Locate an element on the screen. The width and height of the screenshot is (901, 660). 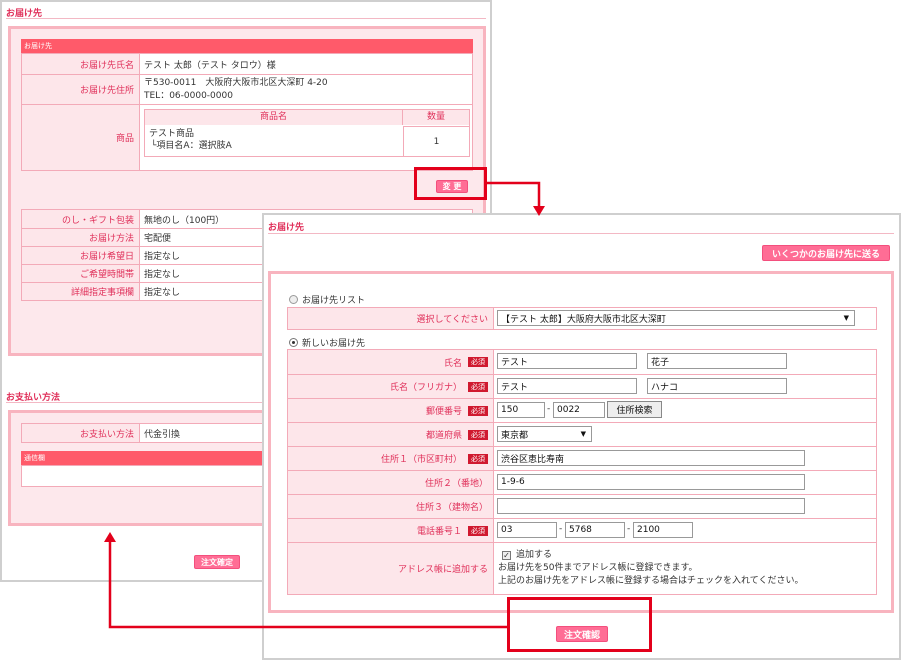
arrow-to-back-line is located at coordinates (307, 584).